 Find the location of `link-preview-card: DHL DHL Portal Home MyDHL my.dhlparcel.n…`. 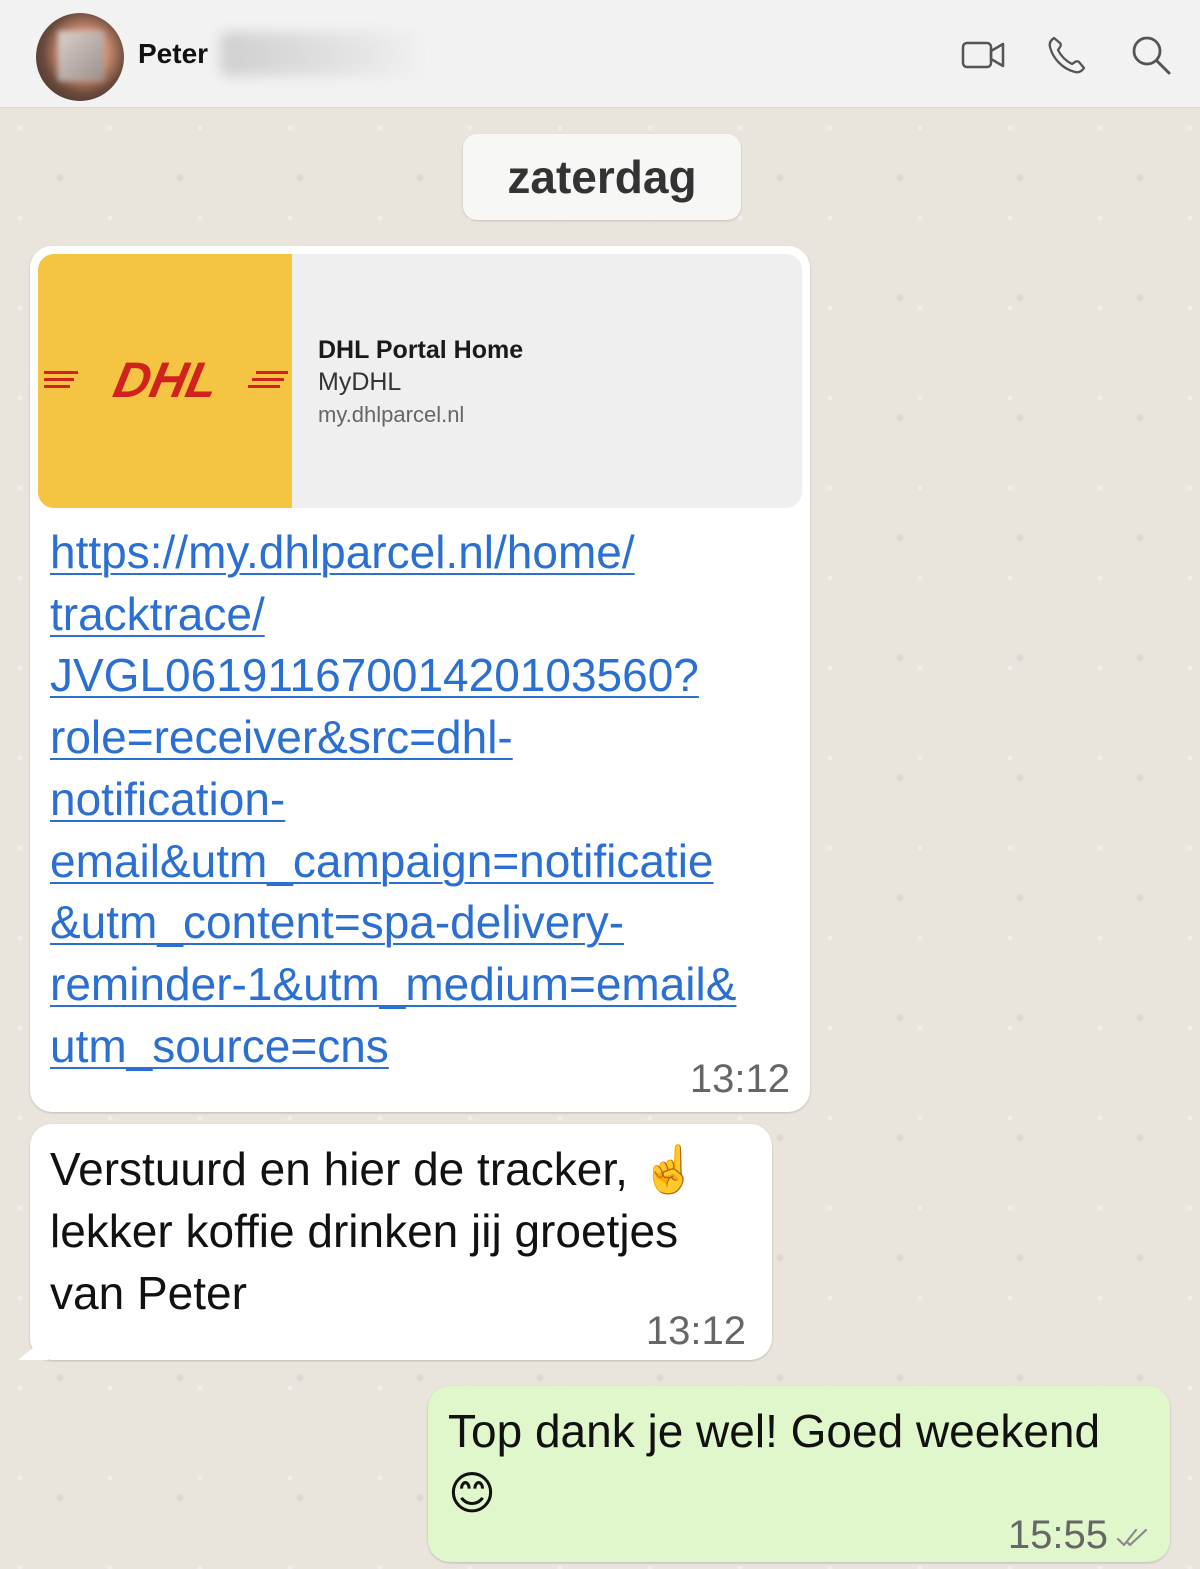

link-preview-card: DHL DHL Portal Home MyDHL my.dhlparcel.n… is located at coordinates (420, 381).